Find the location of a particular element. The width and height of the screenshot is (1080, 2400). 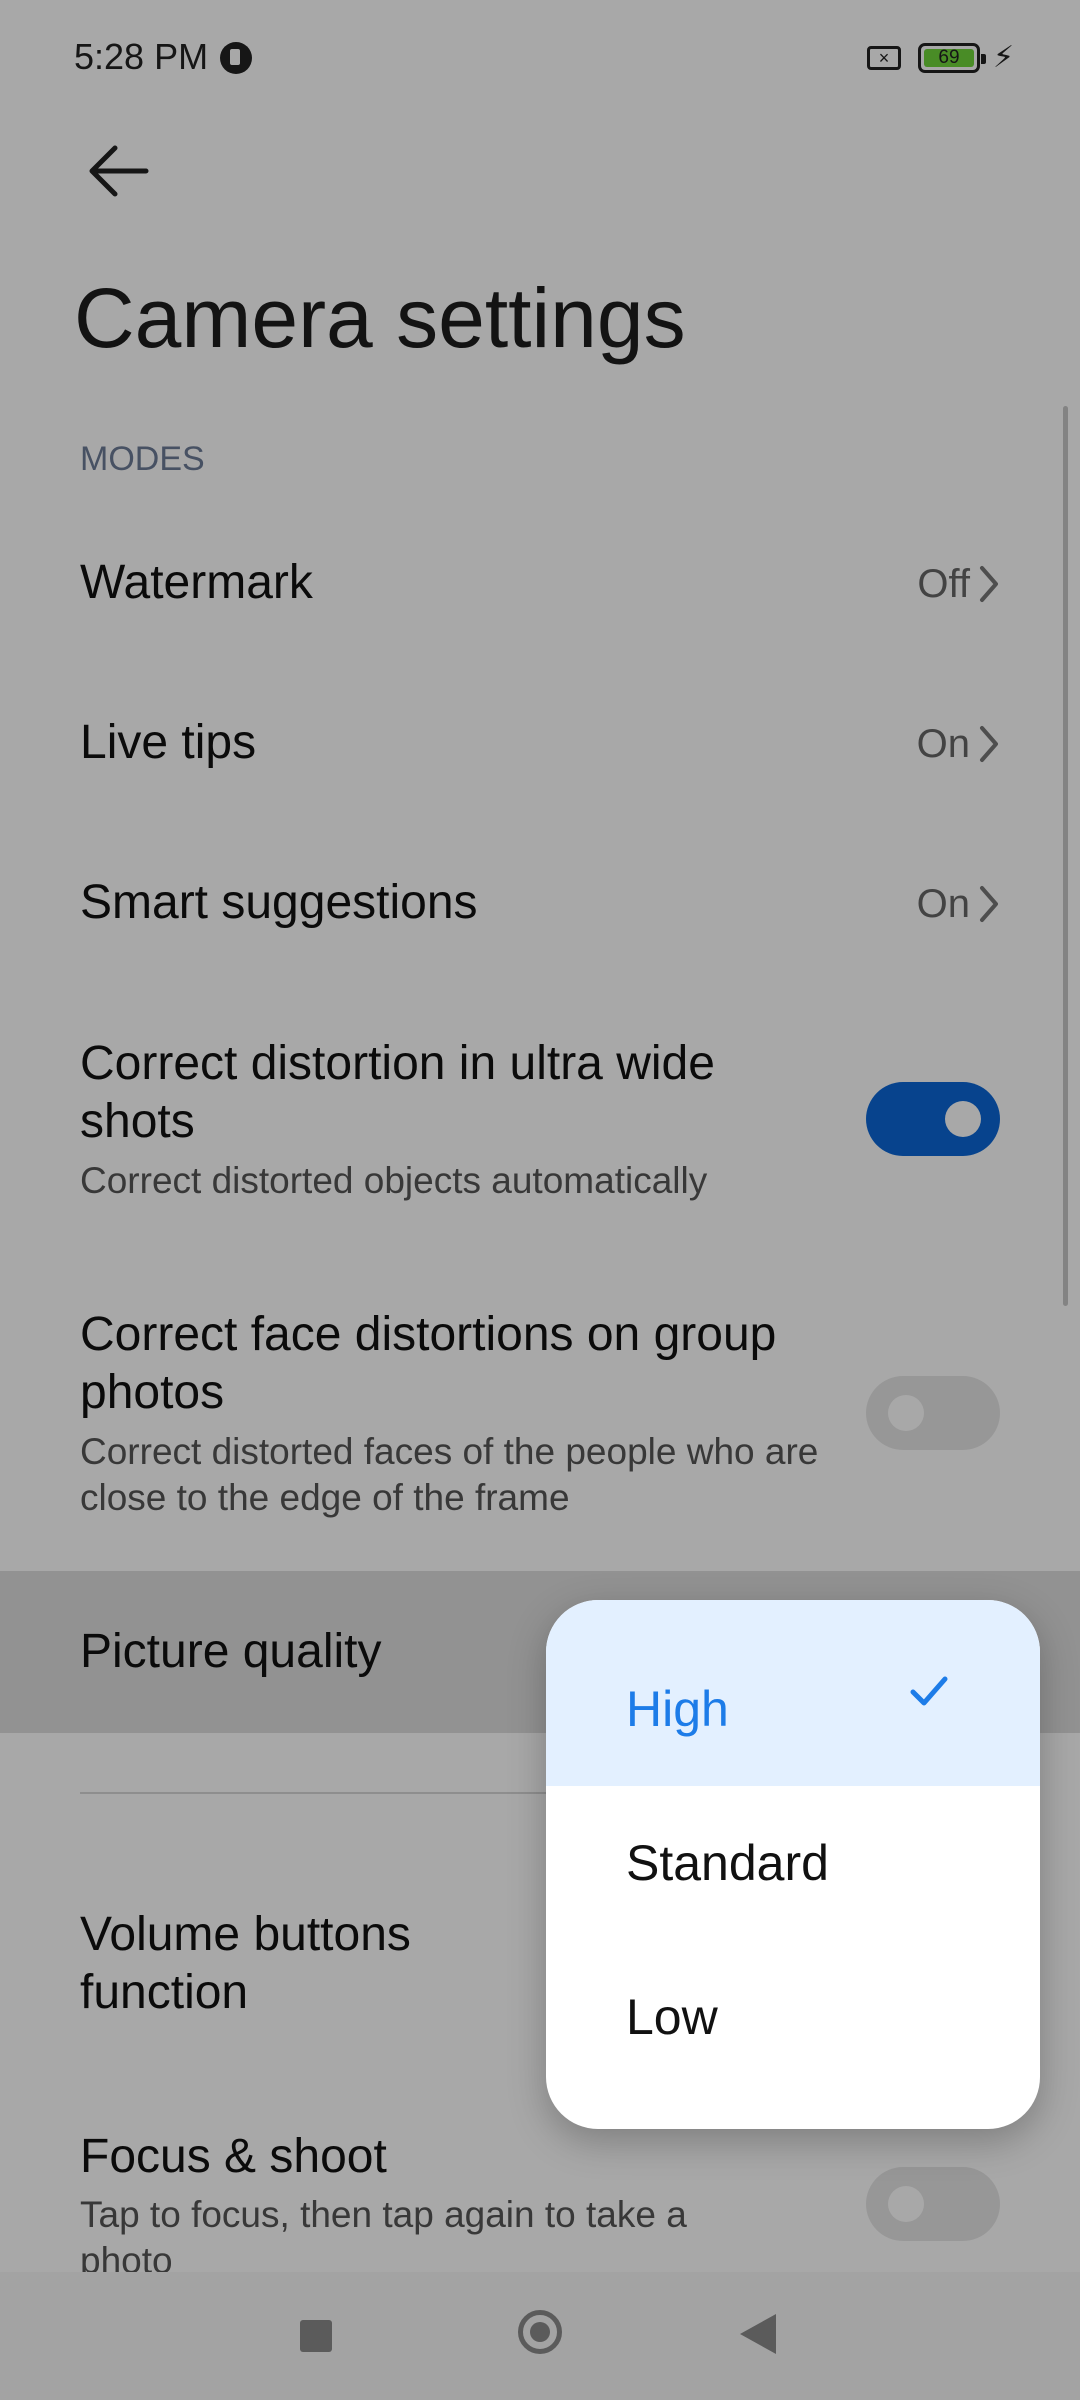

quality-option-label: Low is located at coordinates (672, 2017).